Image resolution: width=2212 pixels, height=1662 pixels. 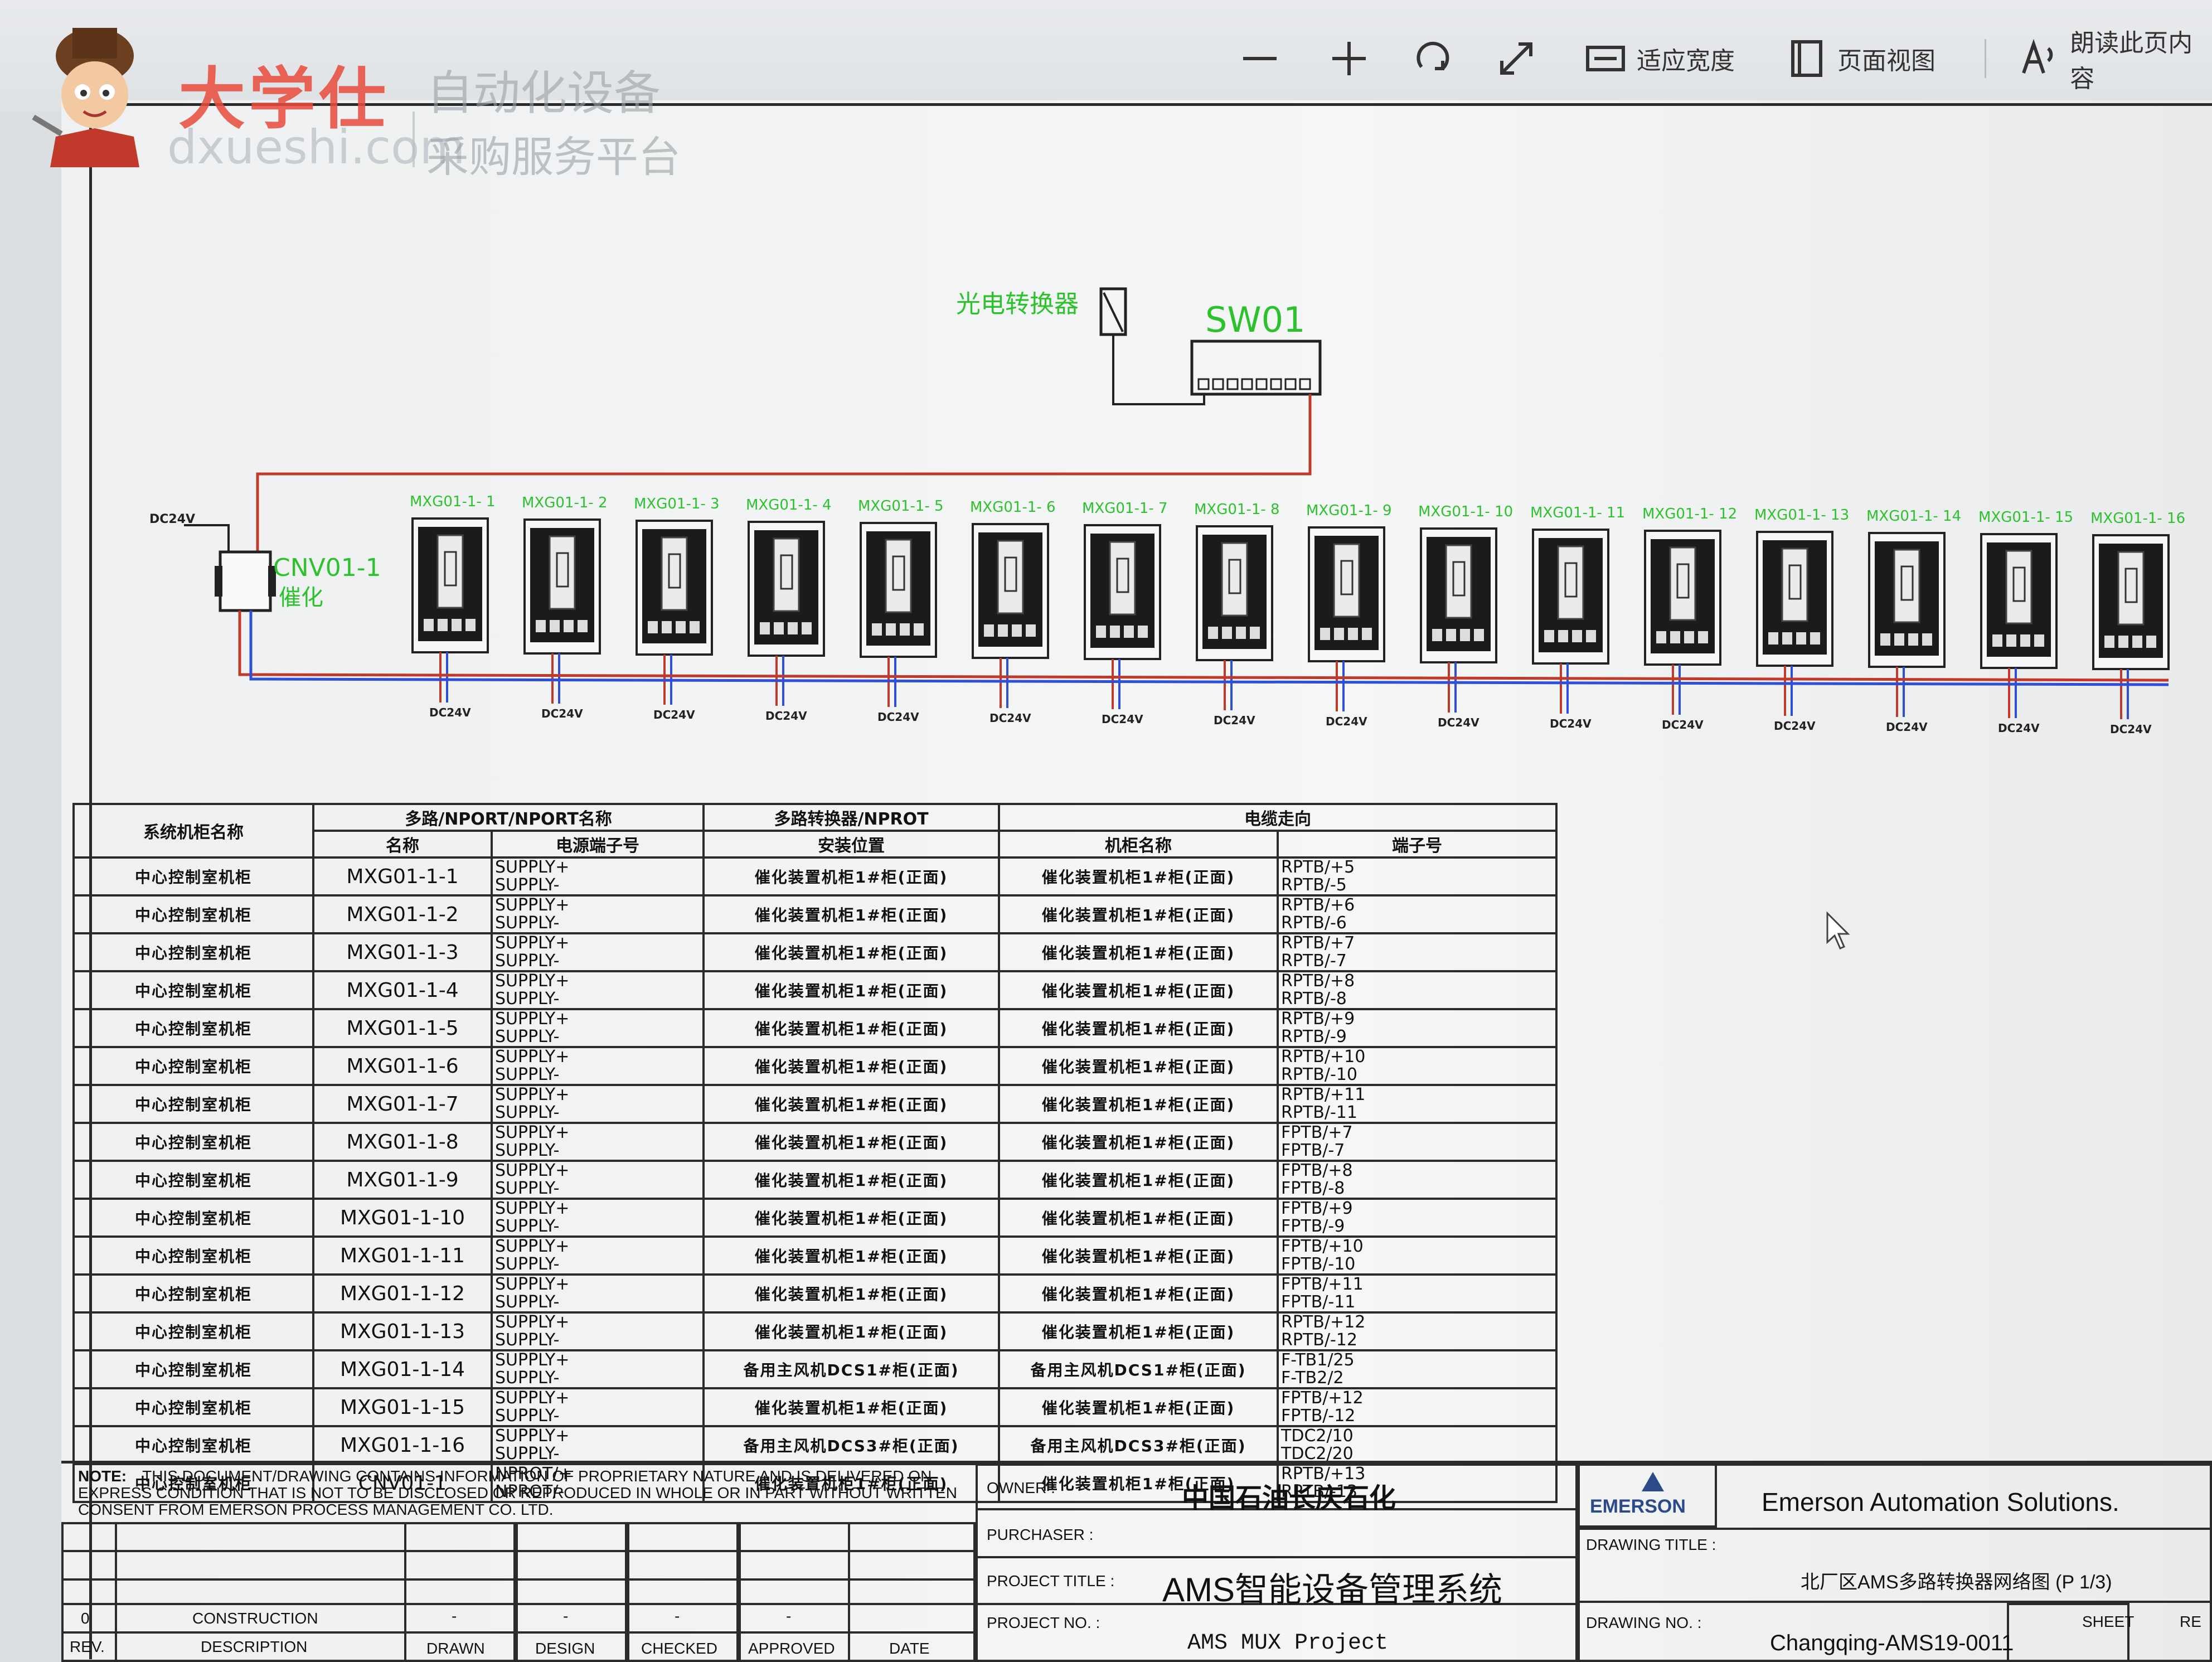 What do you see at coordinates (87, 1646) in the screenshot?
I see `rev-label: REV.` at bounding box center [87, 1646].